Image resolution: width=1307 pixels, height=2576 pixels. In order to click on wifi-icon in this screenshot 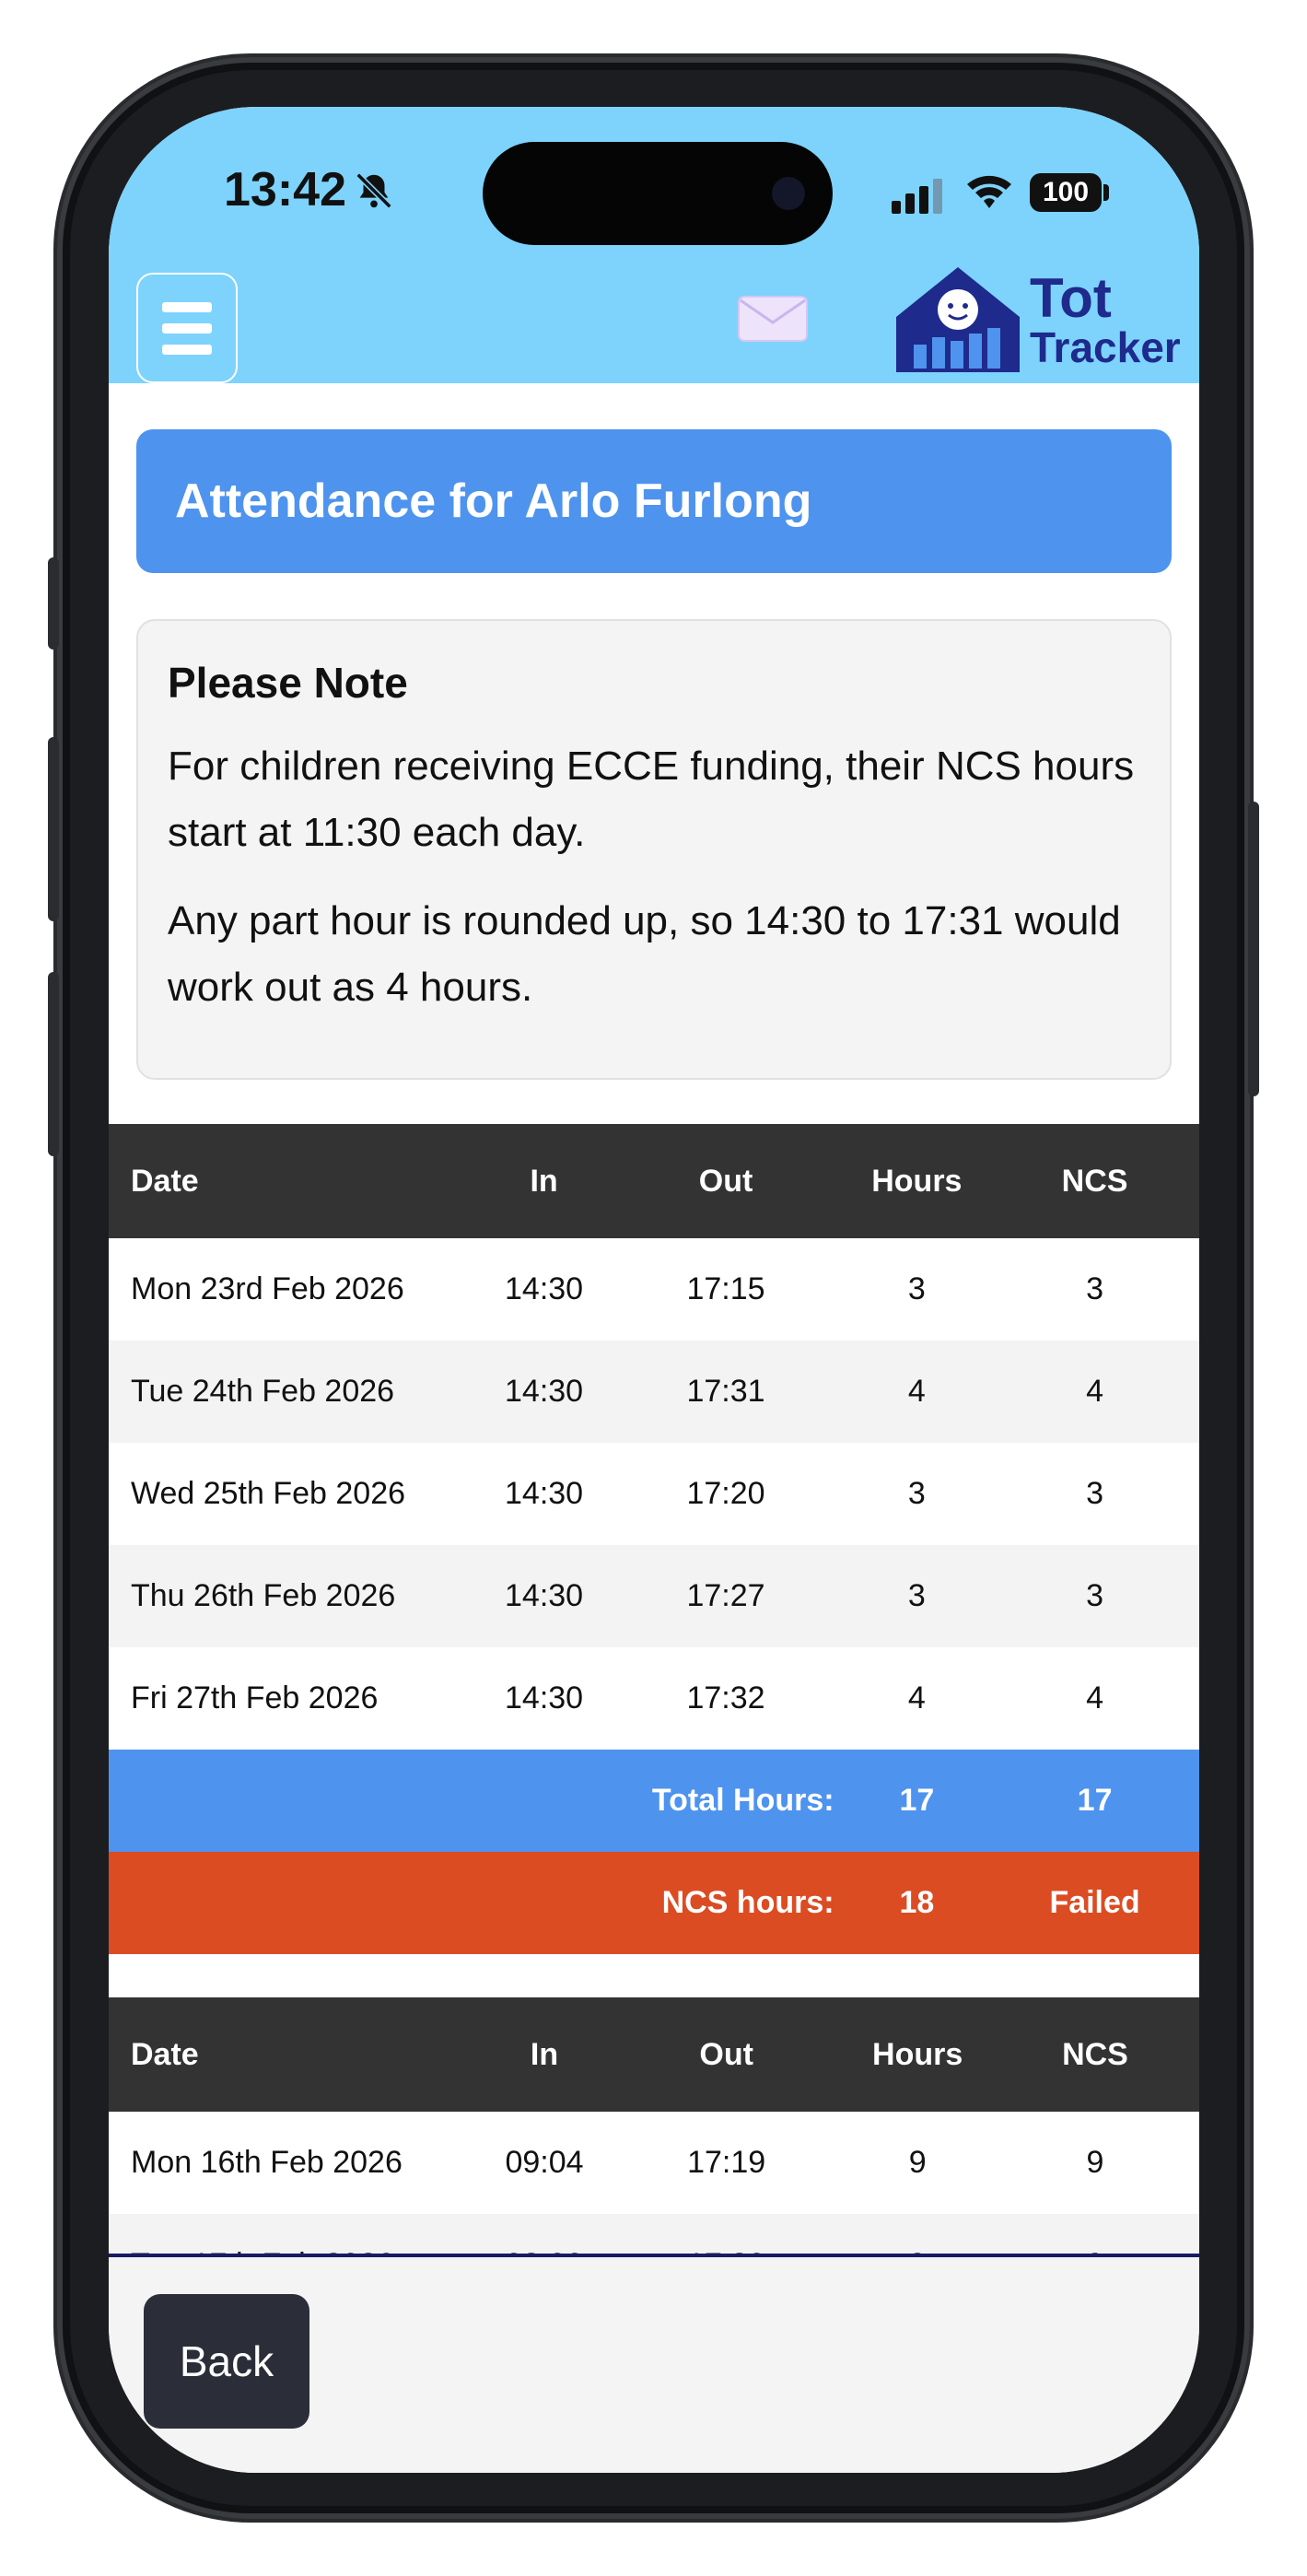, I will do `click(989, 191)`.